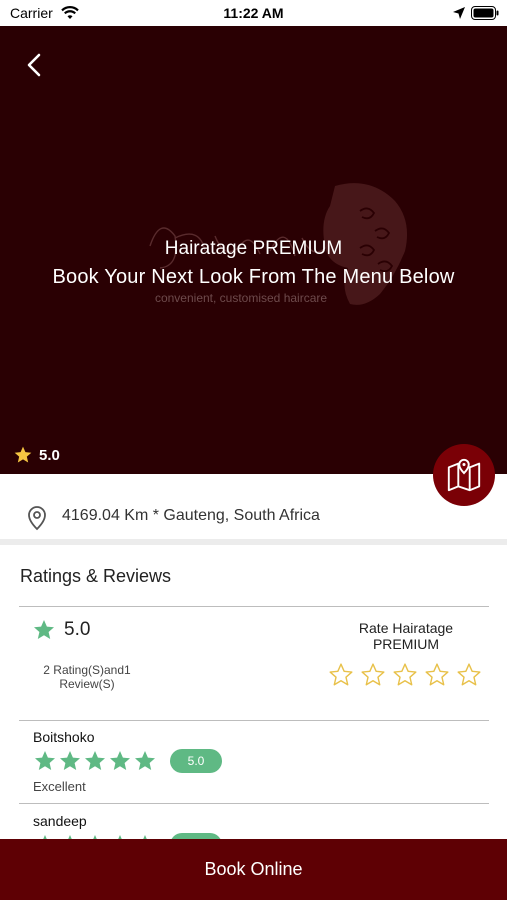 The width and height of the screenshot is (507, 900). Describe the element at coordinates (196, 761) in the screenshot. I see `score-badge: 5.0` at that location.